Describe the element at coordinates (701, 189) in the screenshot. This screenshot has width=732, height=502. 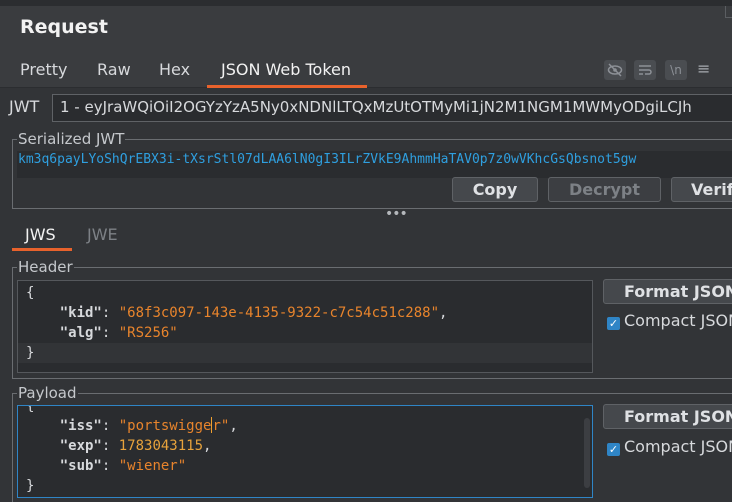
I see `verify-button: Verify` at that location.